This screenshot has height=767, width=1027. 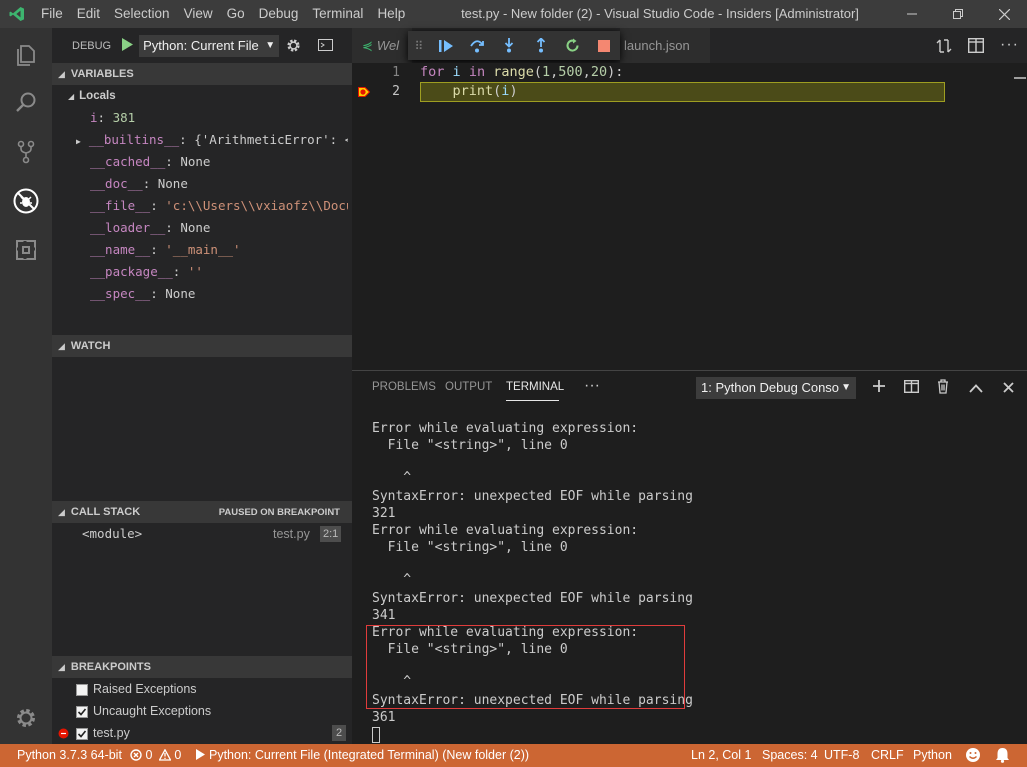 What do you see at coordinates (139, 184) in the screenshot?
I see `variable-row: __doc__: None` at bounding box center [139, 184].